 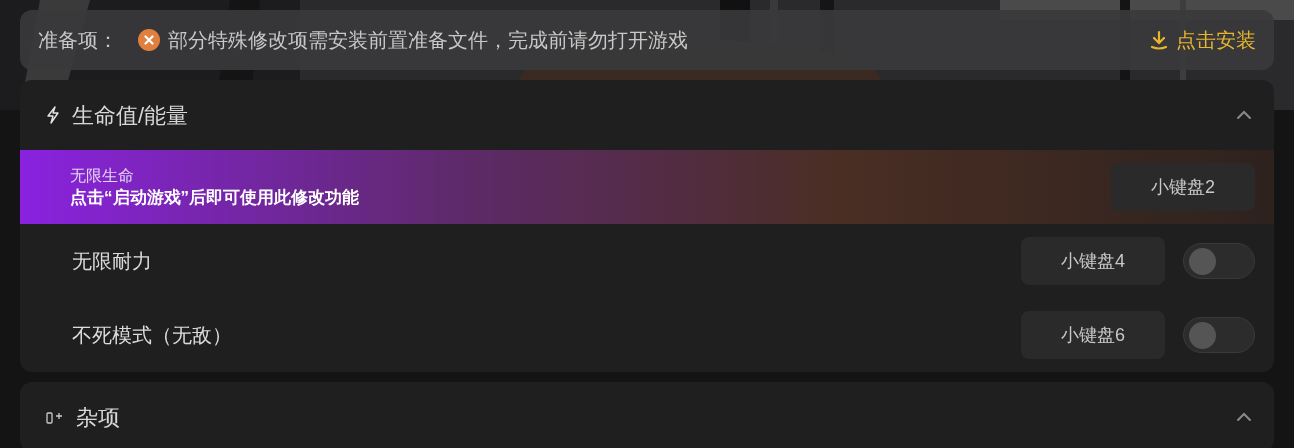 I want to click on hotkey-button: 小键盘6, so click(x=1093, y=335).